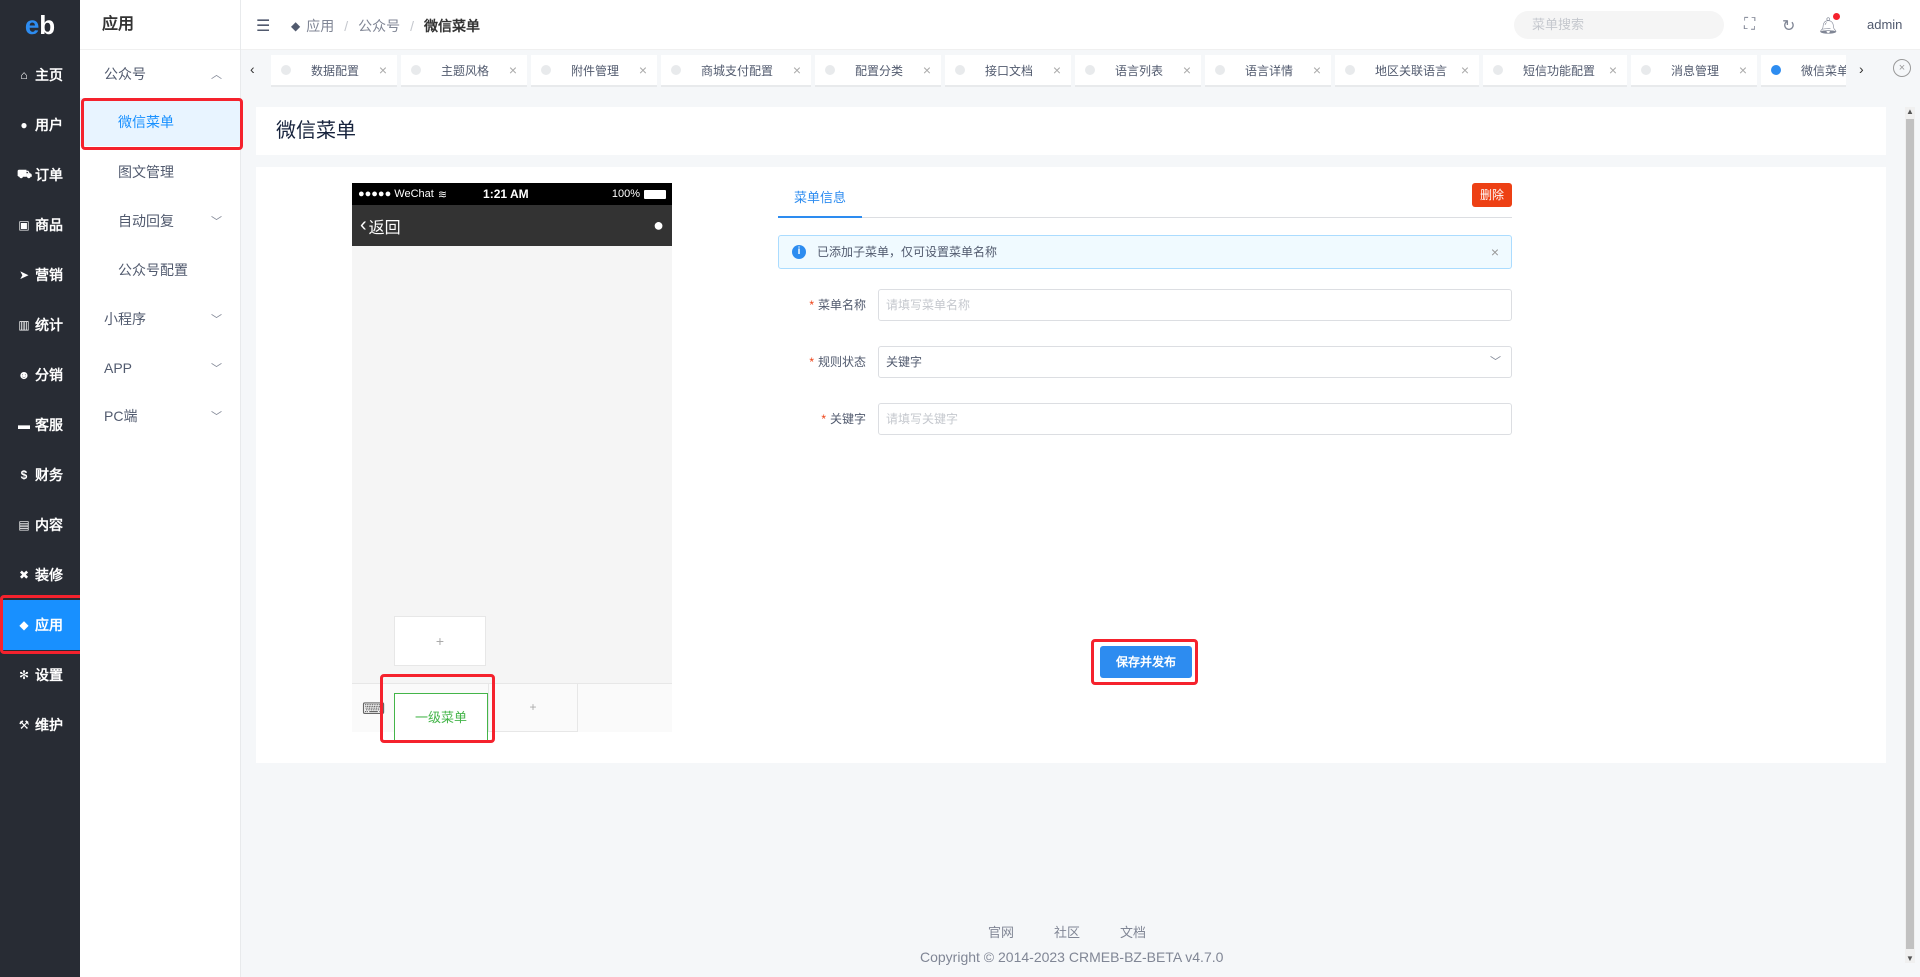  I want to click on nav-item-home: ⌂ 主页, so click(40, 75).